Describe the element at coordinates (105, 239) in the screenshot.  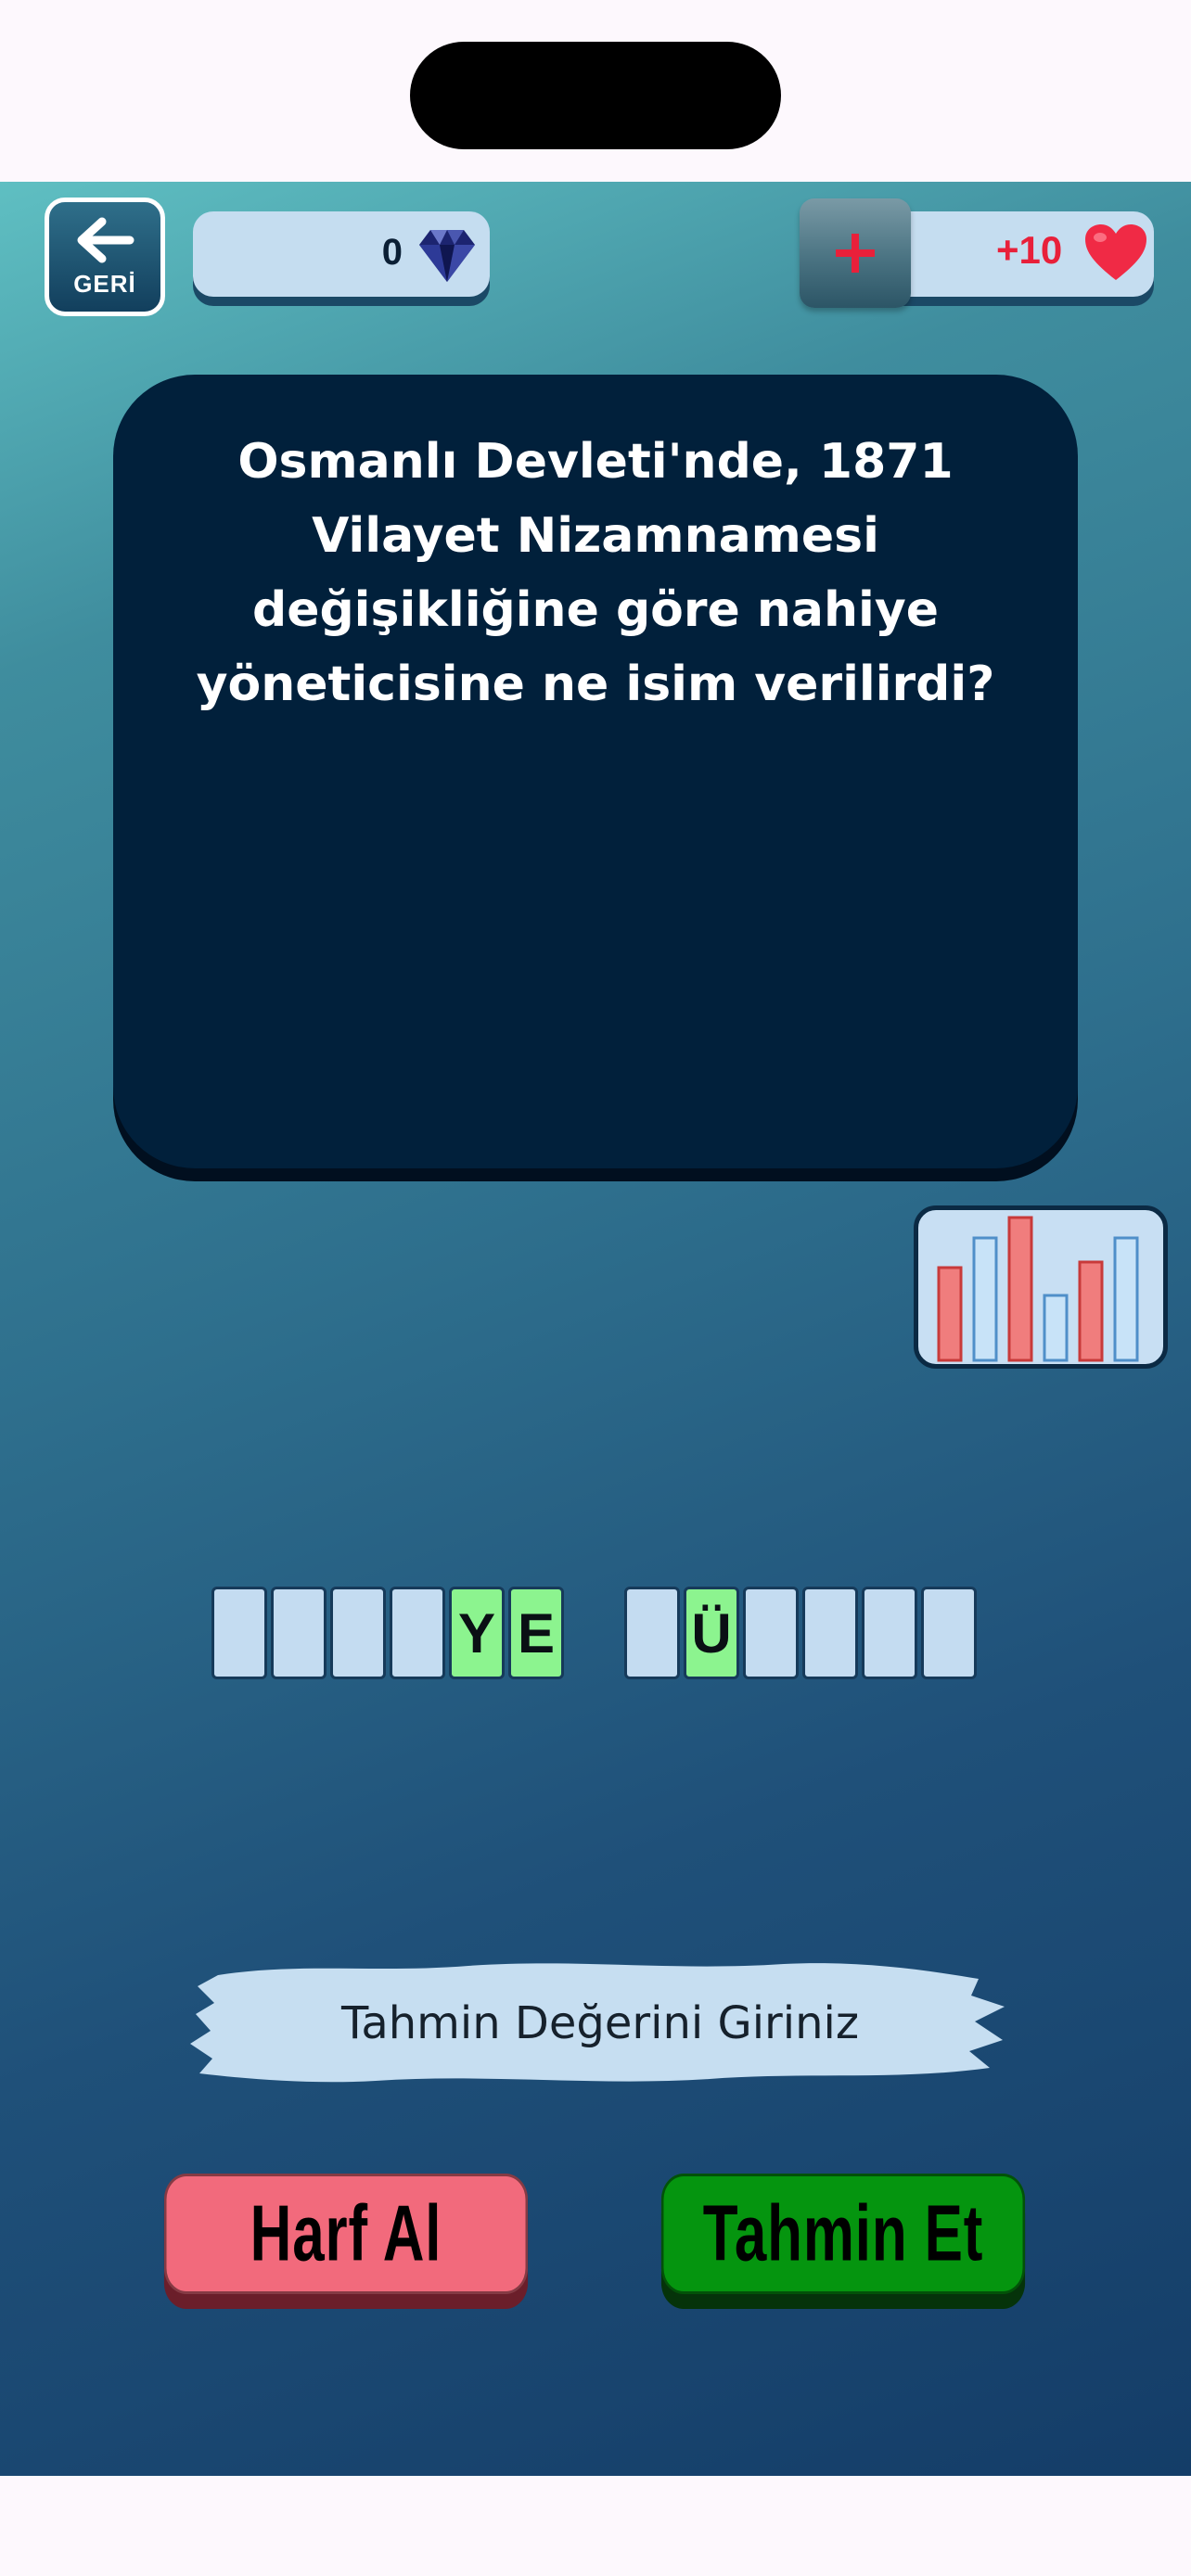
I see `arrow-left-icon` at that location.